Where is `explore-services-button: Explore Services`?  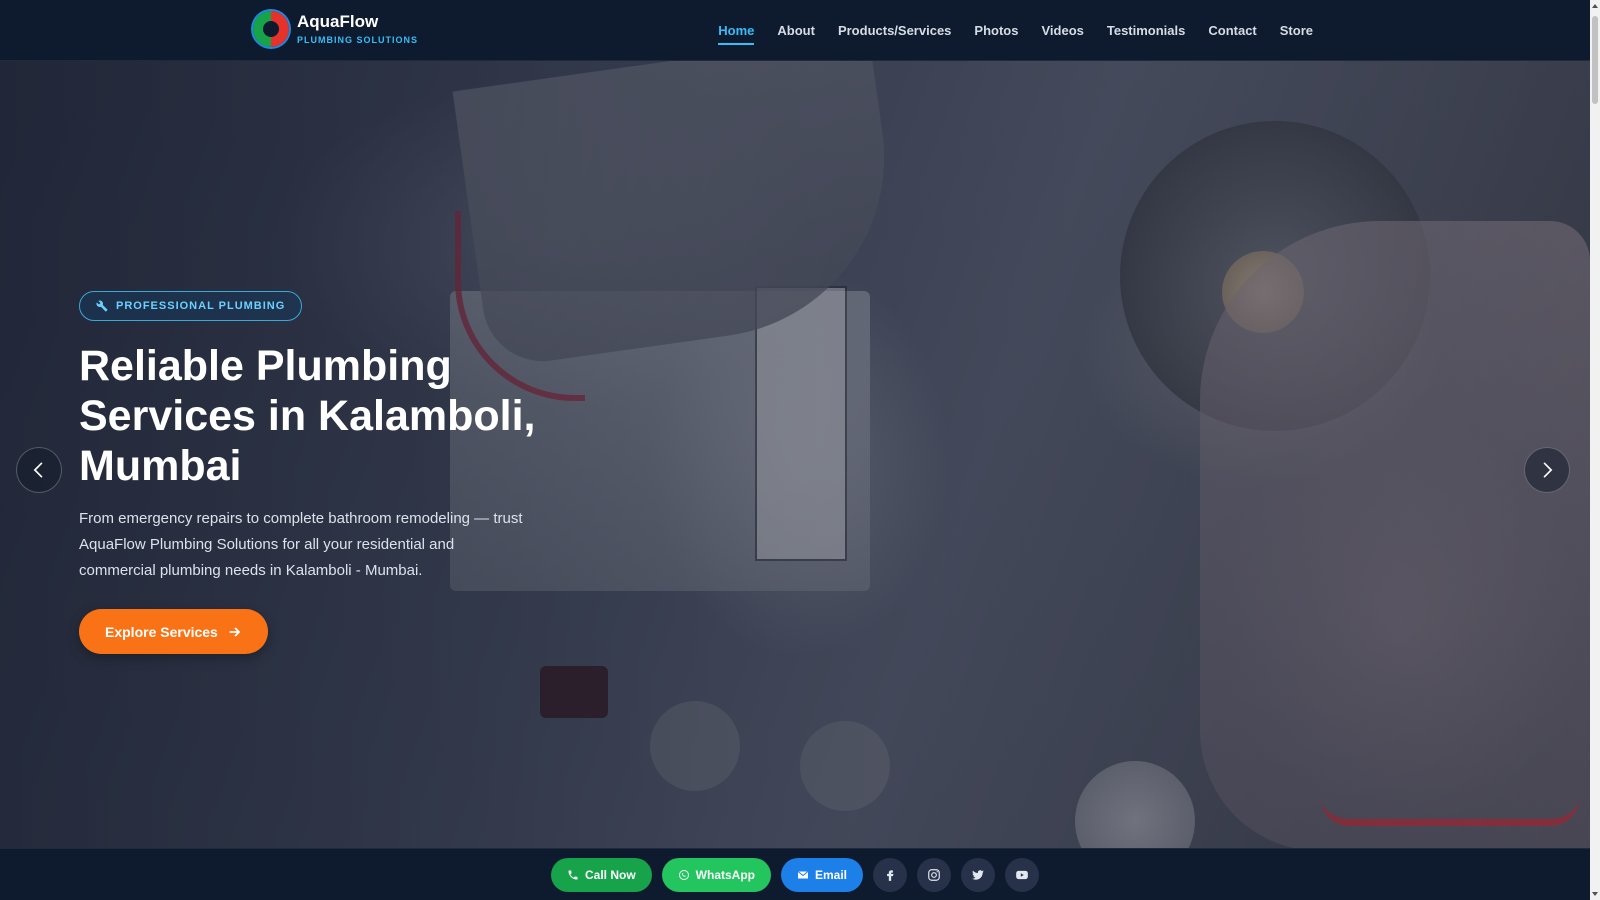
explore-services-button: Explore Services is located at coordinates (173, 631).